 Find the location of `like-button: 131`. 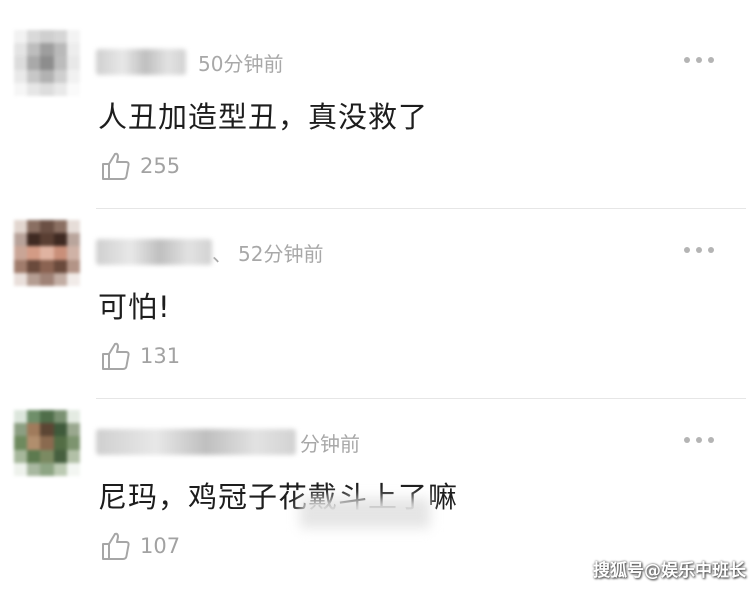

like-button: 131 is located at coordinates (140, 356).